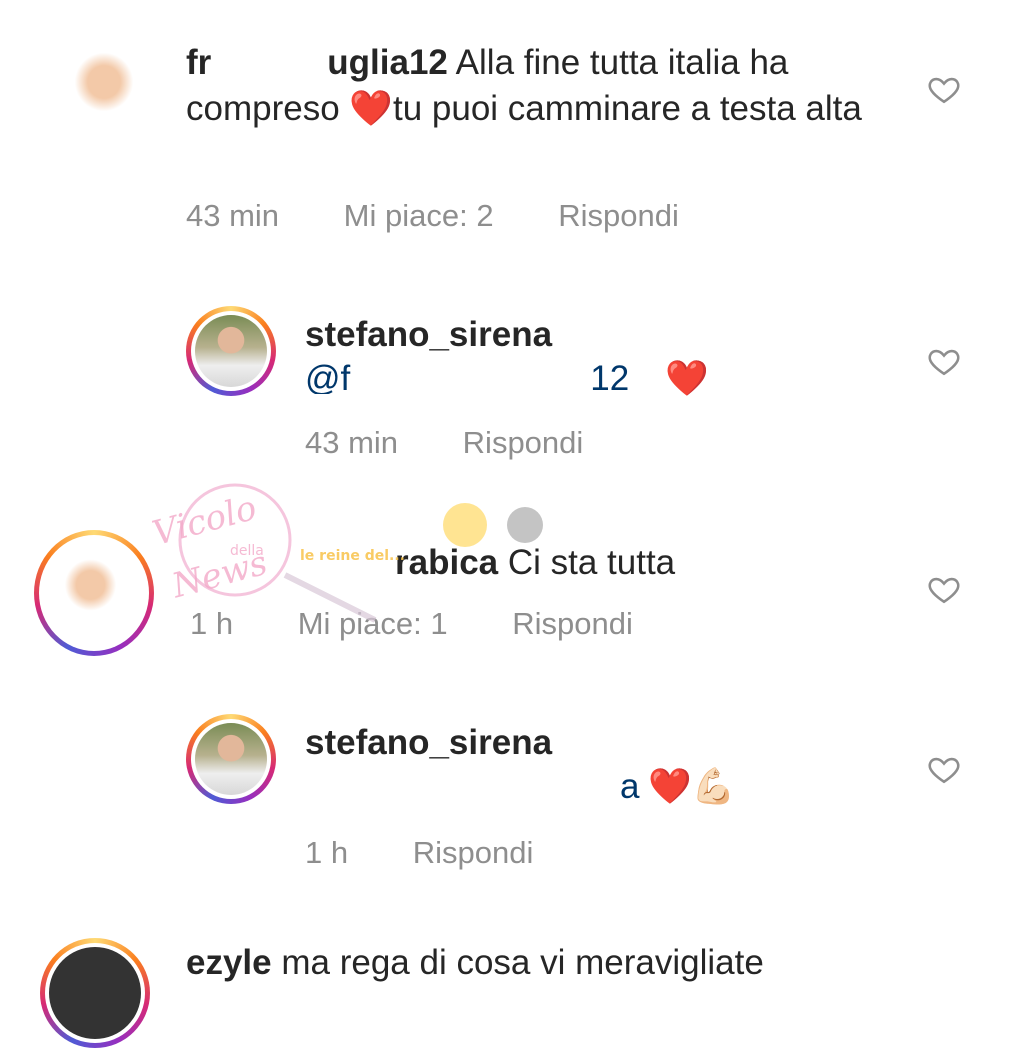 Image resolution: width=1024 pixels, height=1048 pixels. I want to click on comment-meta: 43 min Mi piace: 2 Rispondi, so click(460, 216).